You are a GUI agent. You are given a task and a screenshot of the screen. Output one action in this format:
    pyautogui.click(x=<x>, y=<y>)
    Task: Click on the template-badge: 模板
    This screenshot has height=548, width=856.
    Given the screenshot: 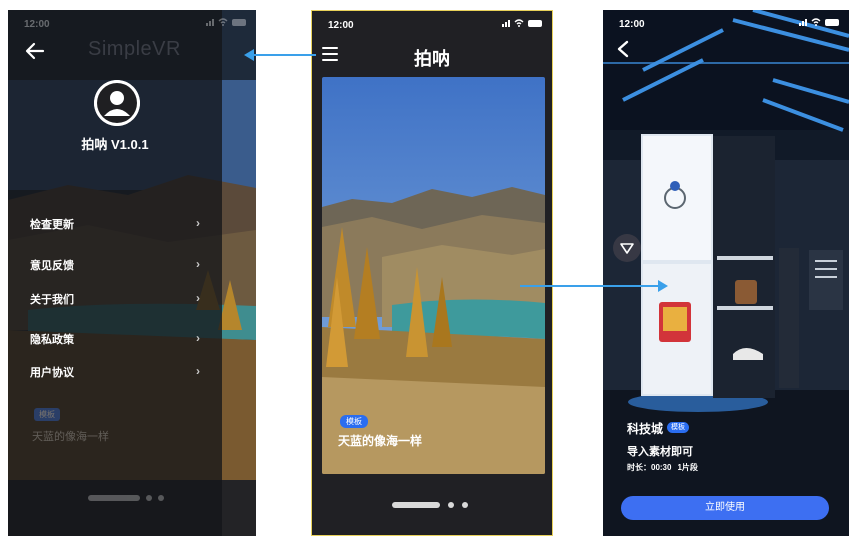 What is the action you would take?
    pyautogui.click(x=678, y=427)
    